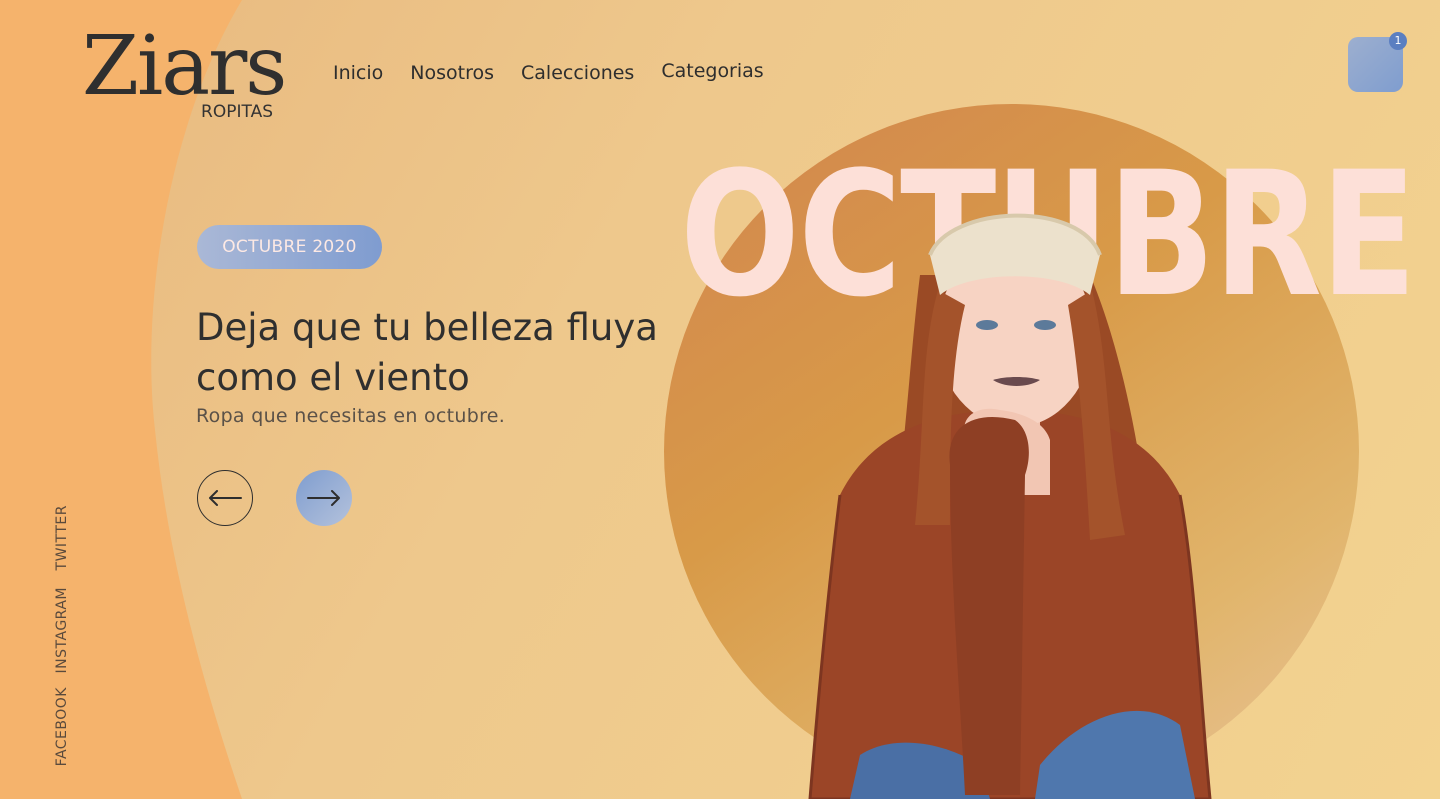 Image resolution: width=1440 pixels, height=799 pixels. What do you see at coordinates (351, 416) in the screenshot?
I see `hero-subtitle: Ropa que necesitas en octubre.` at bounding box center [351, 416].